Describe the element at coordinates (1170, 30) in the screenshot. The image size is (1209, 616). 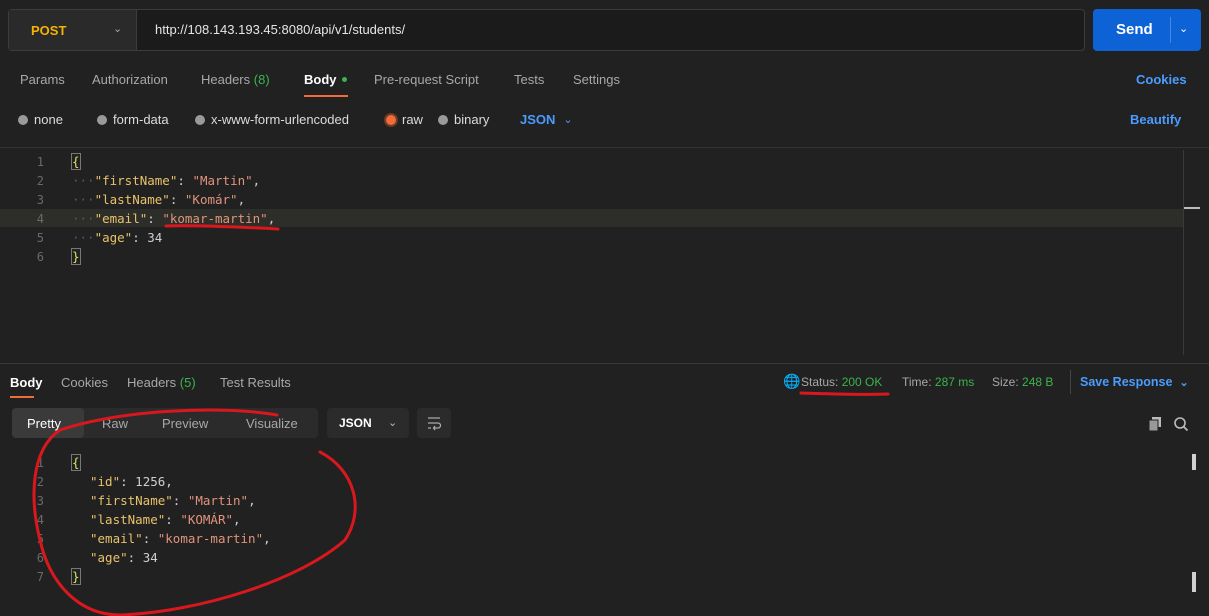
I see `send-divider` at that location.